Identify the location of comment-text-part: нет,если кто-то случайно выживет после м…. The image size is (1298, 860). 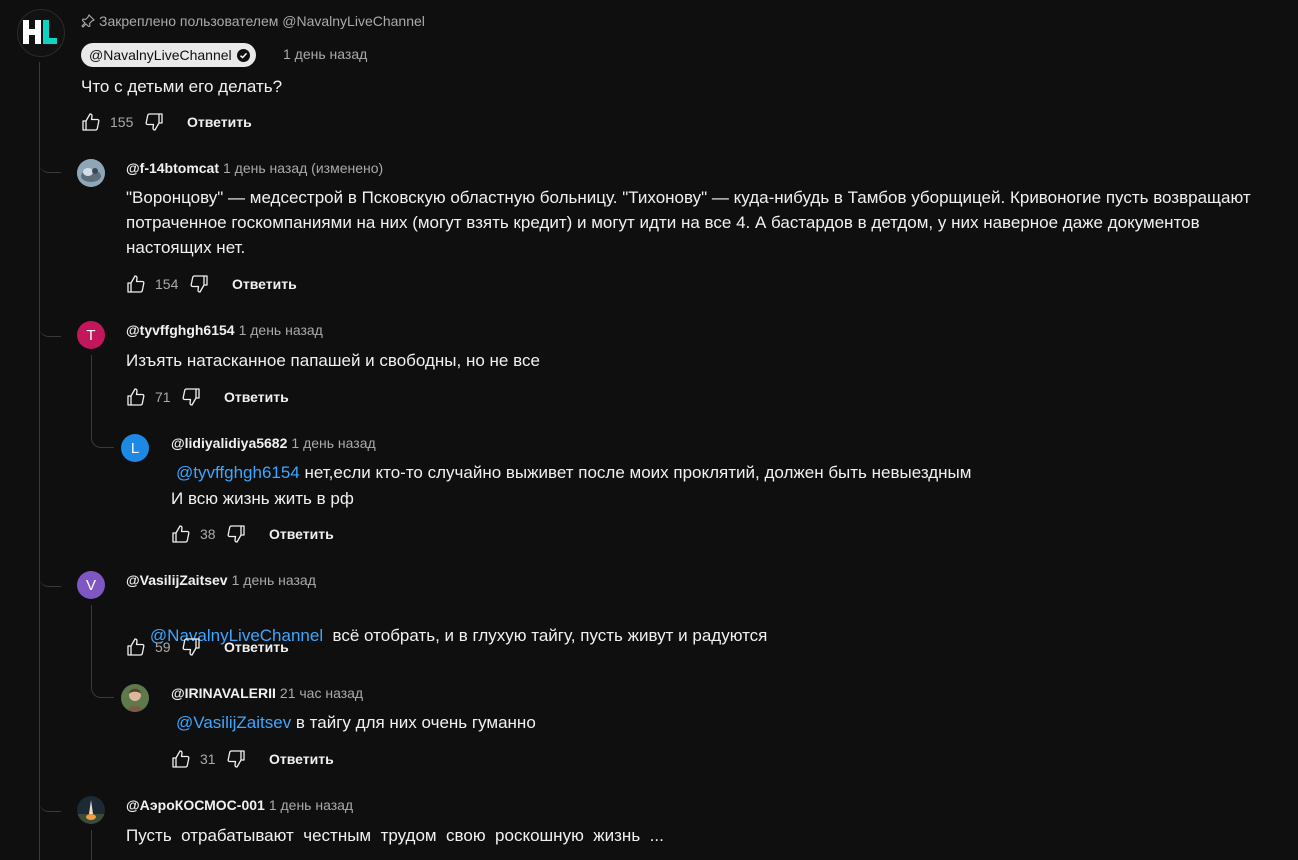
(635, 472).